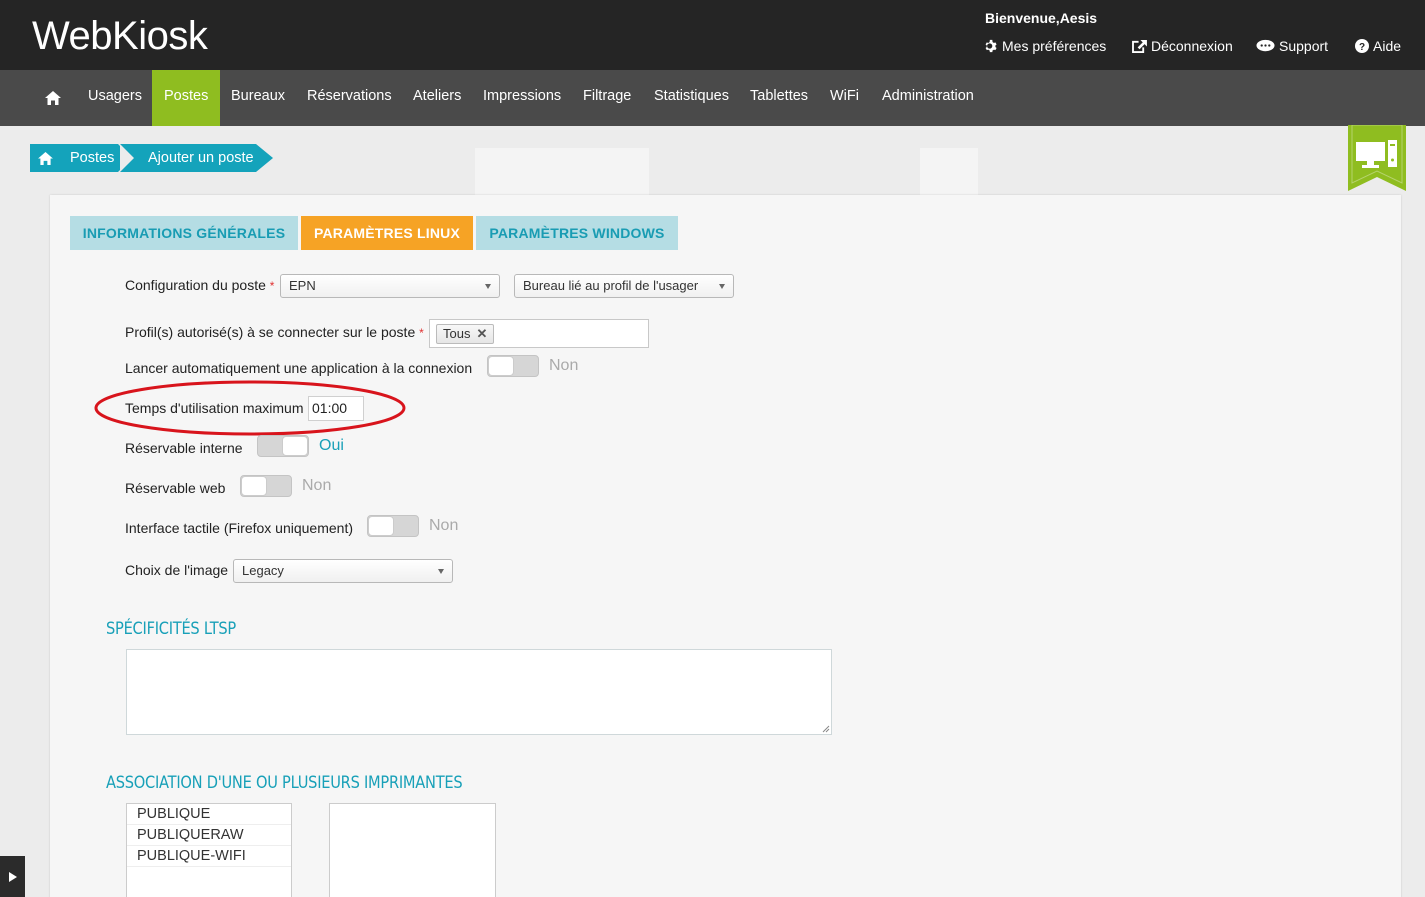 The height and width of the screenshot is (897, 1425). I want to click on config-select-value: EPN, so click(302, 285).